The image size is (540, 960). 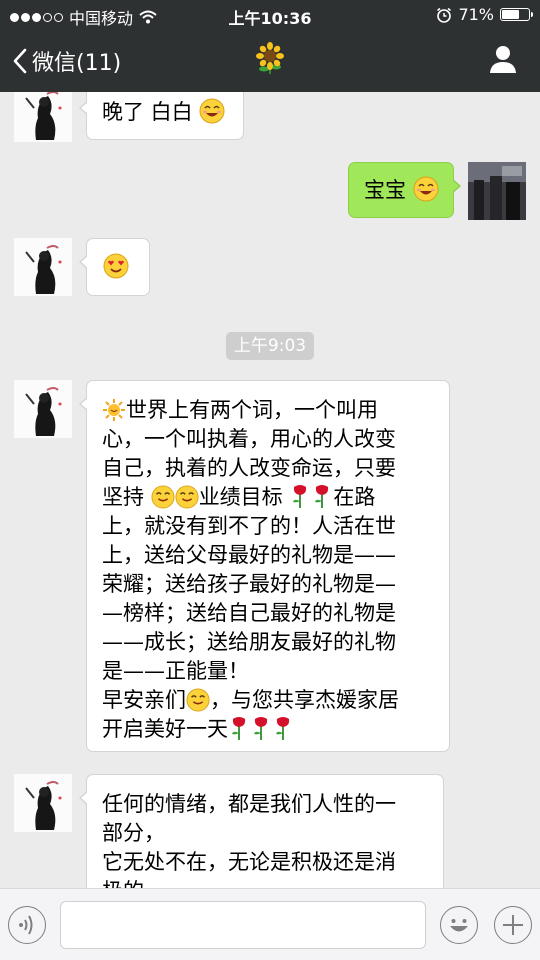 What do you see at coordinates (249, 642) in the screenshot?
I see `message-line: ——成长；送给朋友最好的礼物` at bounding box center [249, 642].